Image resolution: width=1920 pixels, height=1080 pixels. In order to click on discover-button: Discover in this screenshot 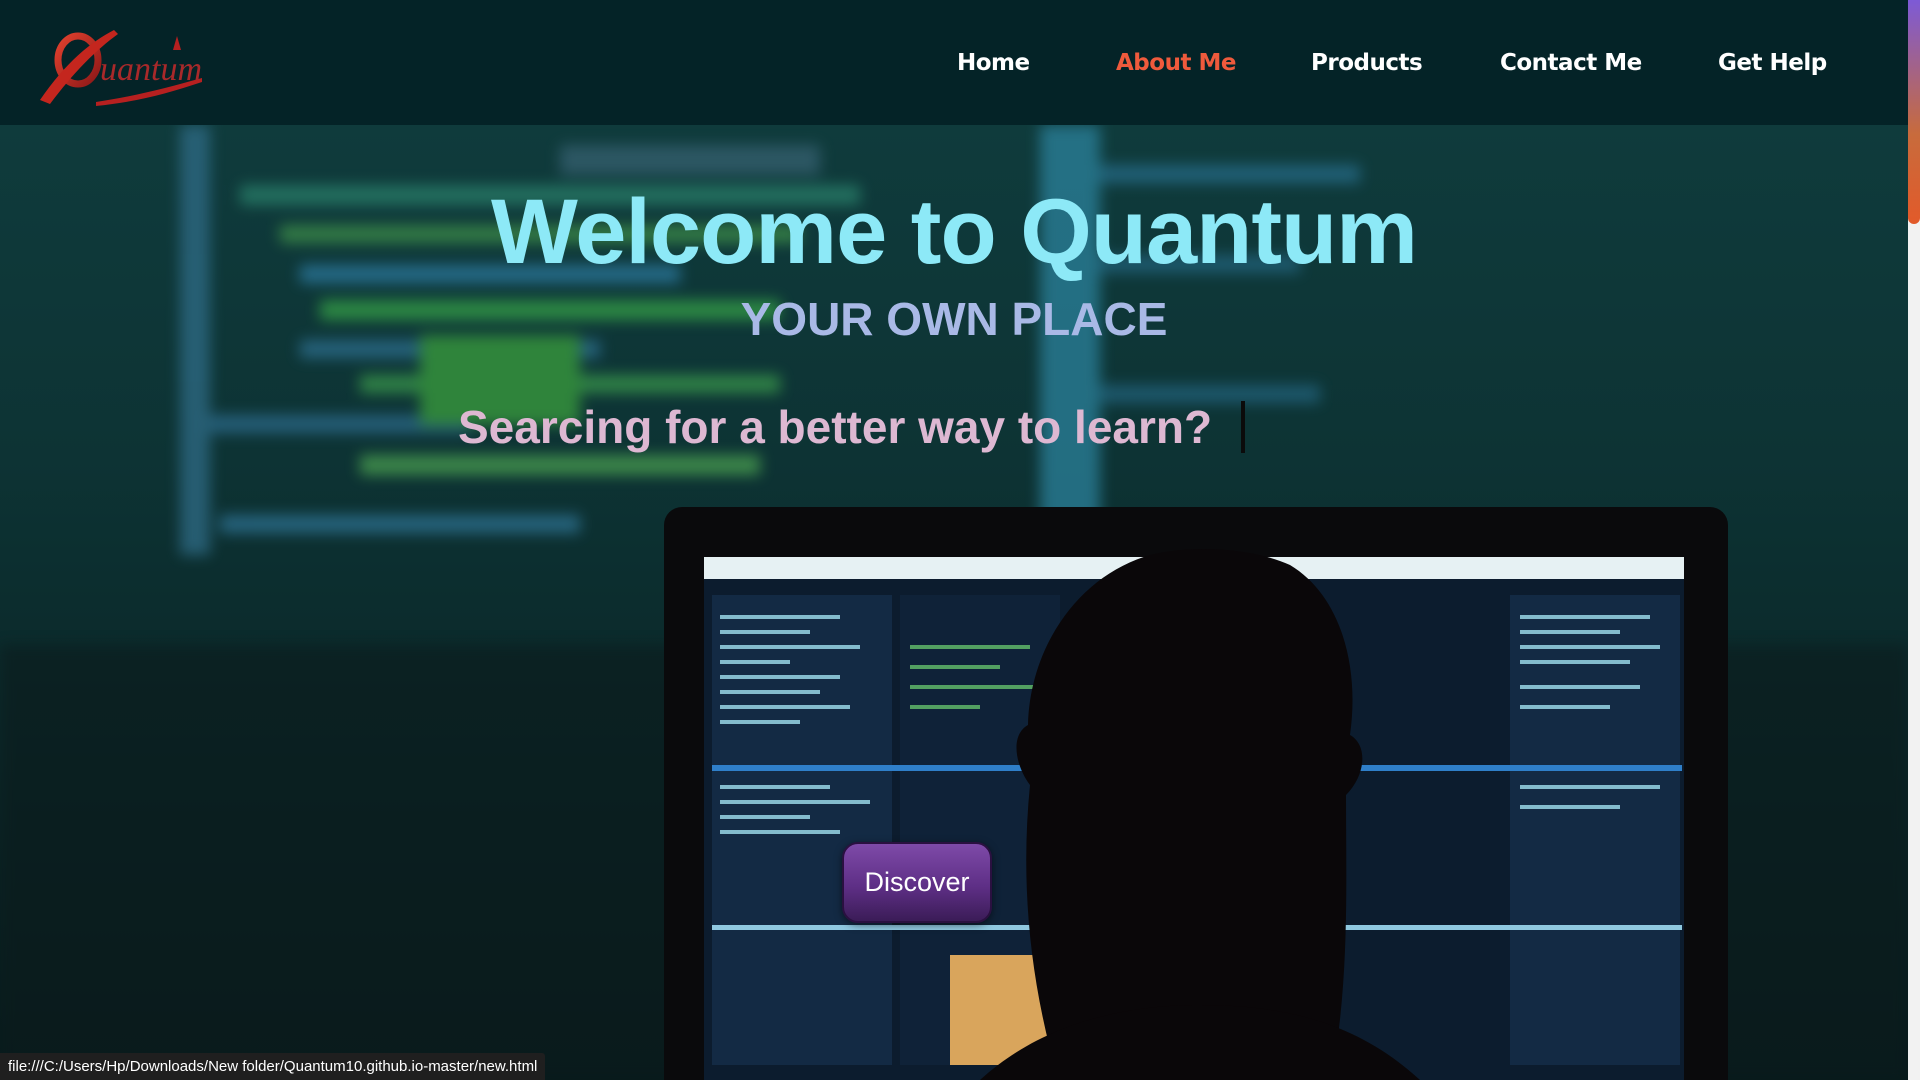, I will do `click(917, 882)`.